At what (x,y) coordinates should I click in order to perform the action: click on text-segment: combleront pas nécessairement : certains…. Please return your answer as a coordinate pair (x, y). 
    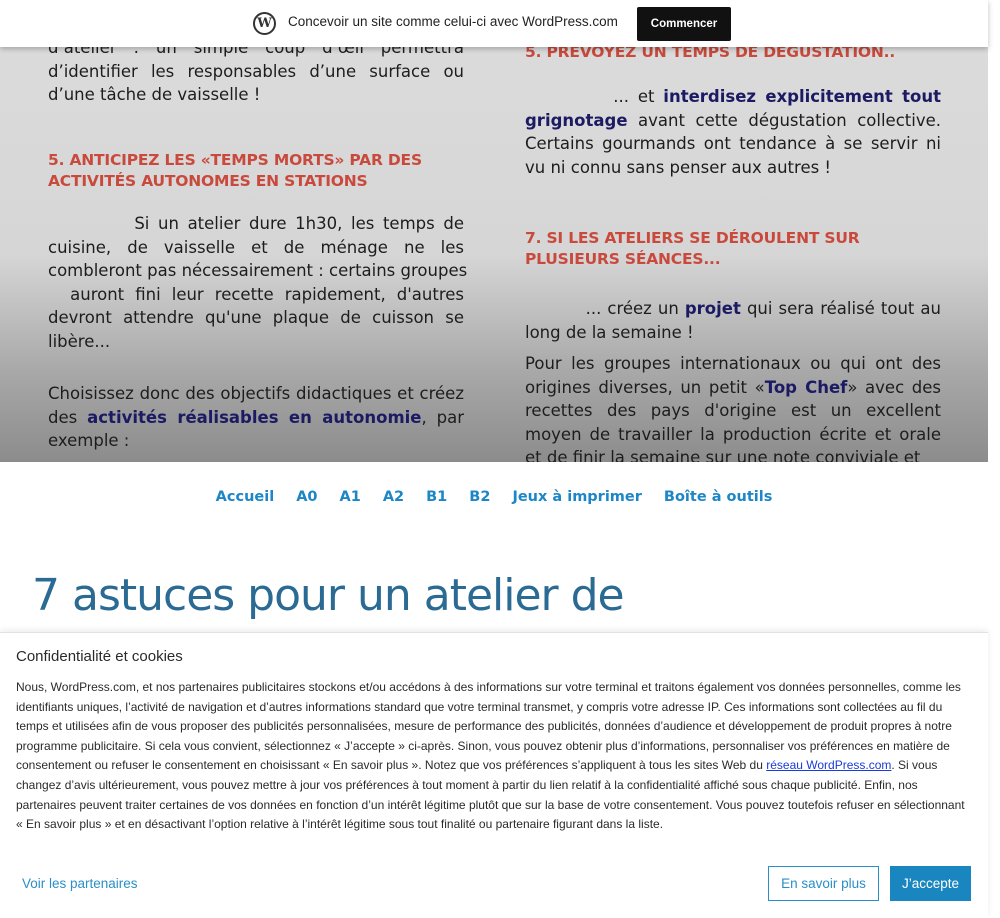
    Looking at the image, I should click on (258, 271).